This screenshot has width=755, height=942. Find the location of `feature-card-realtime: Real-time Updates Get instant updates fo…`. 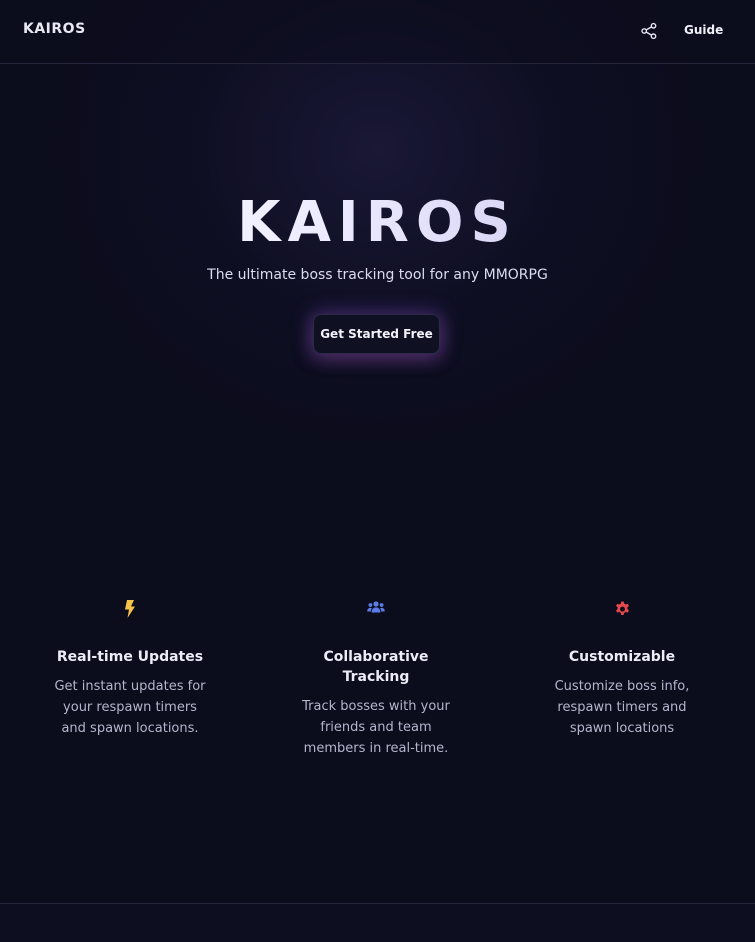

feature-card-realtime: Real-time Updates Get instant updates fo… is located at coordinates (130, 669).